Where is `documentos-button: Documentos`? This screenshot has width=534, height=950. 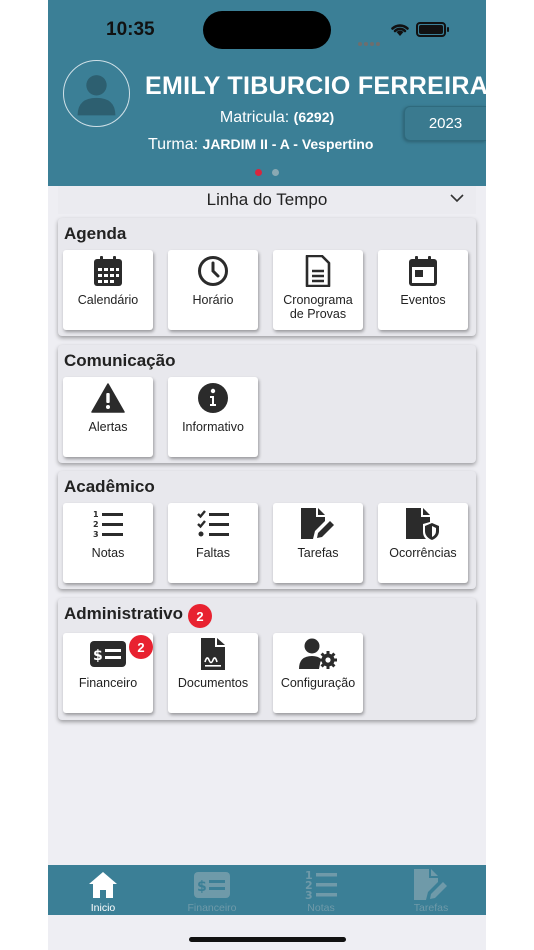 documentos-button: Documentos is located at coordinates (213, 673).